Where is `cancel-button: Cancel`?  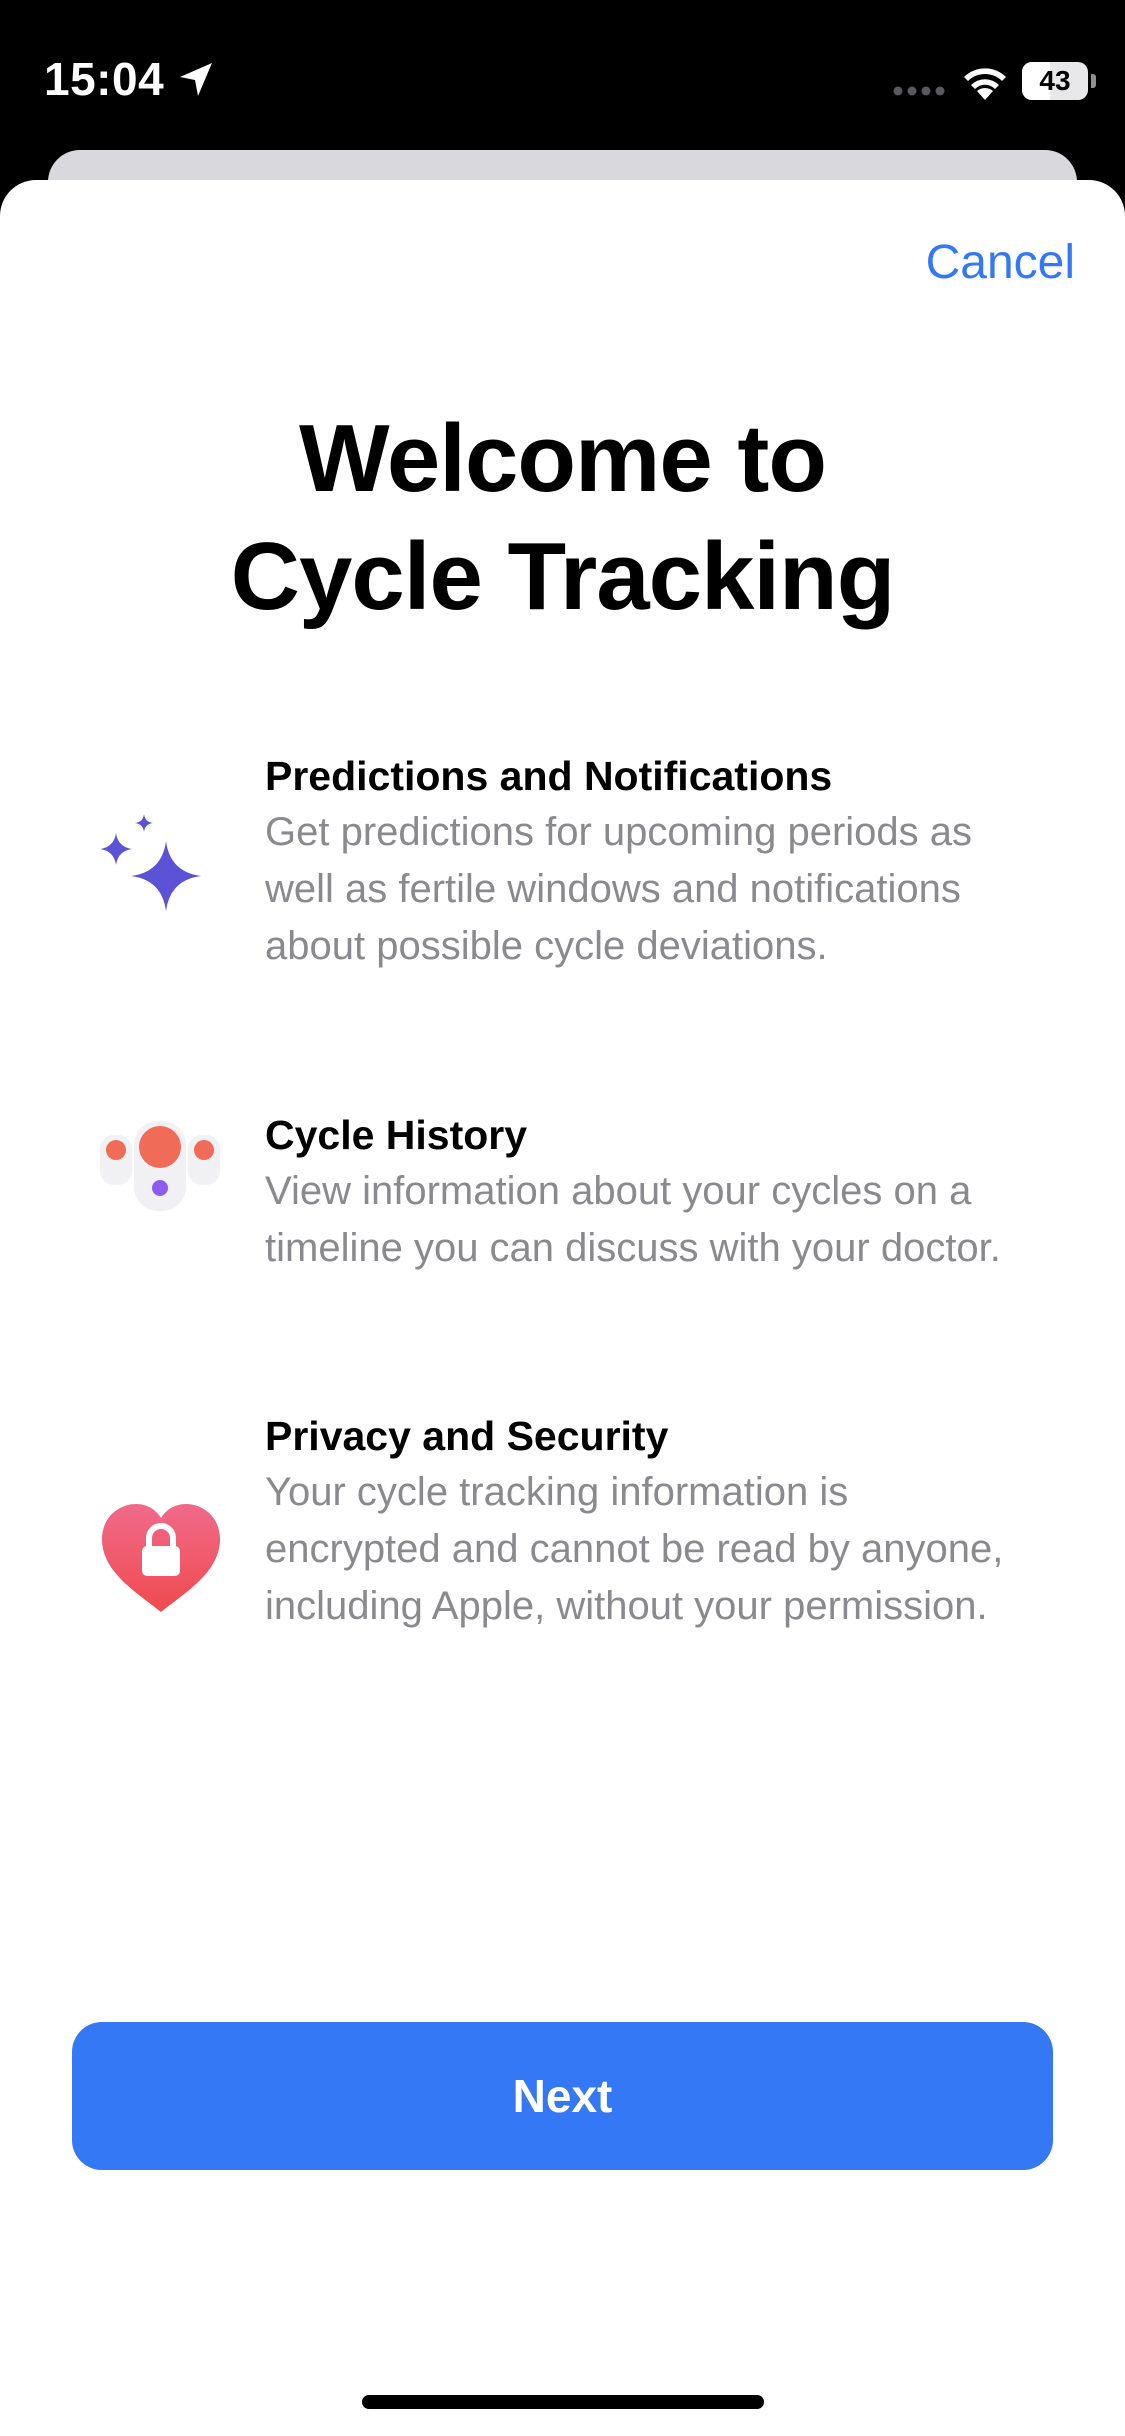
cancel-button: Cancel is located at coordinates (1000, 262).